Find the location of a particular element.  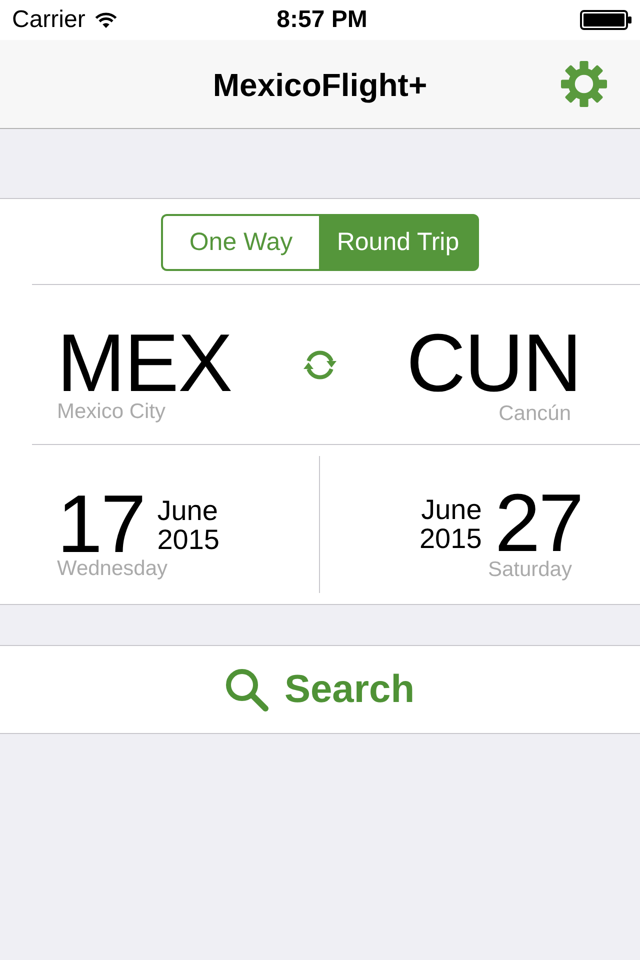

trip-type-tab: One Way is located at coordinates (240, 242).